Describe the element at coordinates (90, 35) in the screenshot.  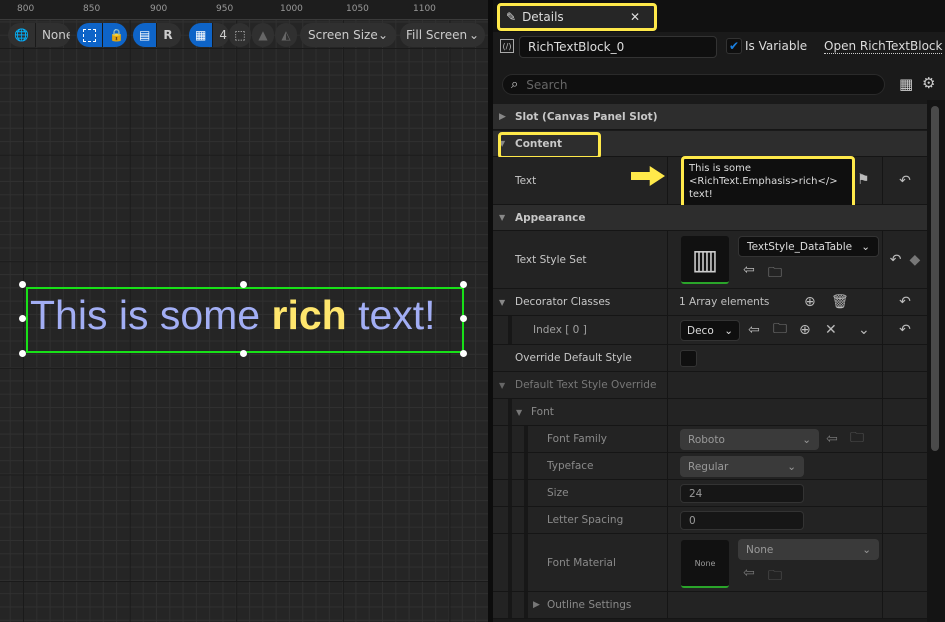
I see `marquee-icon` at that location.